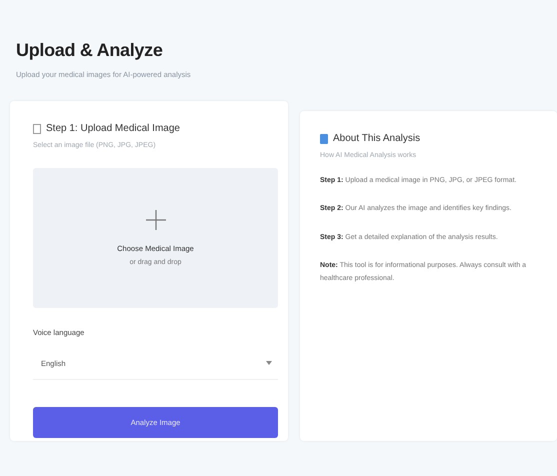  What do you see at coordinates (156, 220) in the screenshot?
I see `plus-icon` at bounding box center [156, 220].